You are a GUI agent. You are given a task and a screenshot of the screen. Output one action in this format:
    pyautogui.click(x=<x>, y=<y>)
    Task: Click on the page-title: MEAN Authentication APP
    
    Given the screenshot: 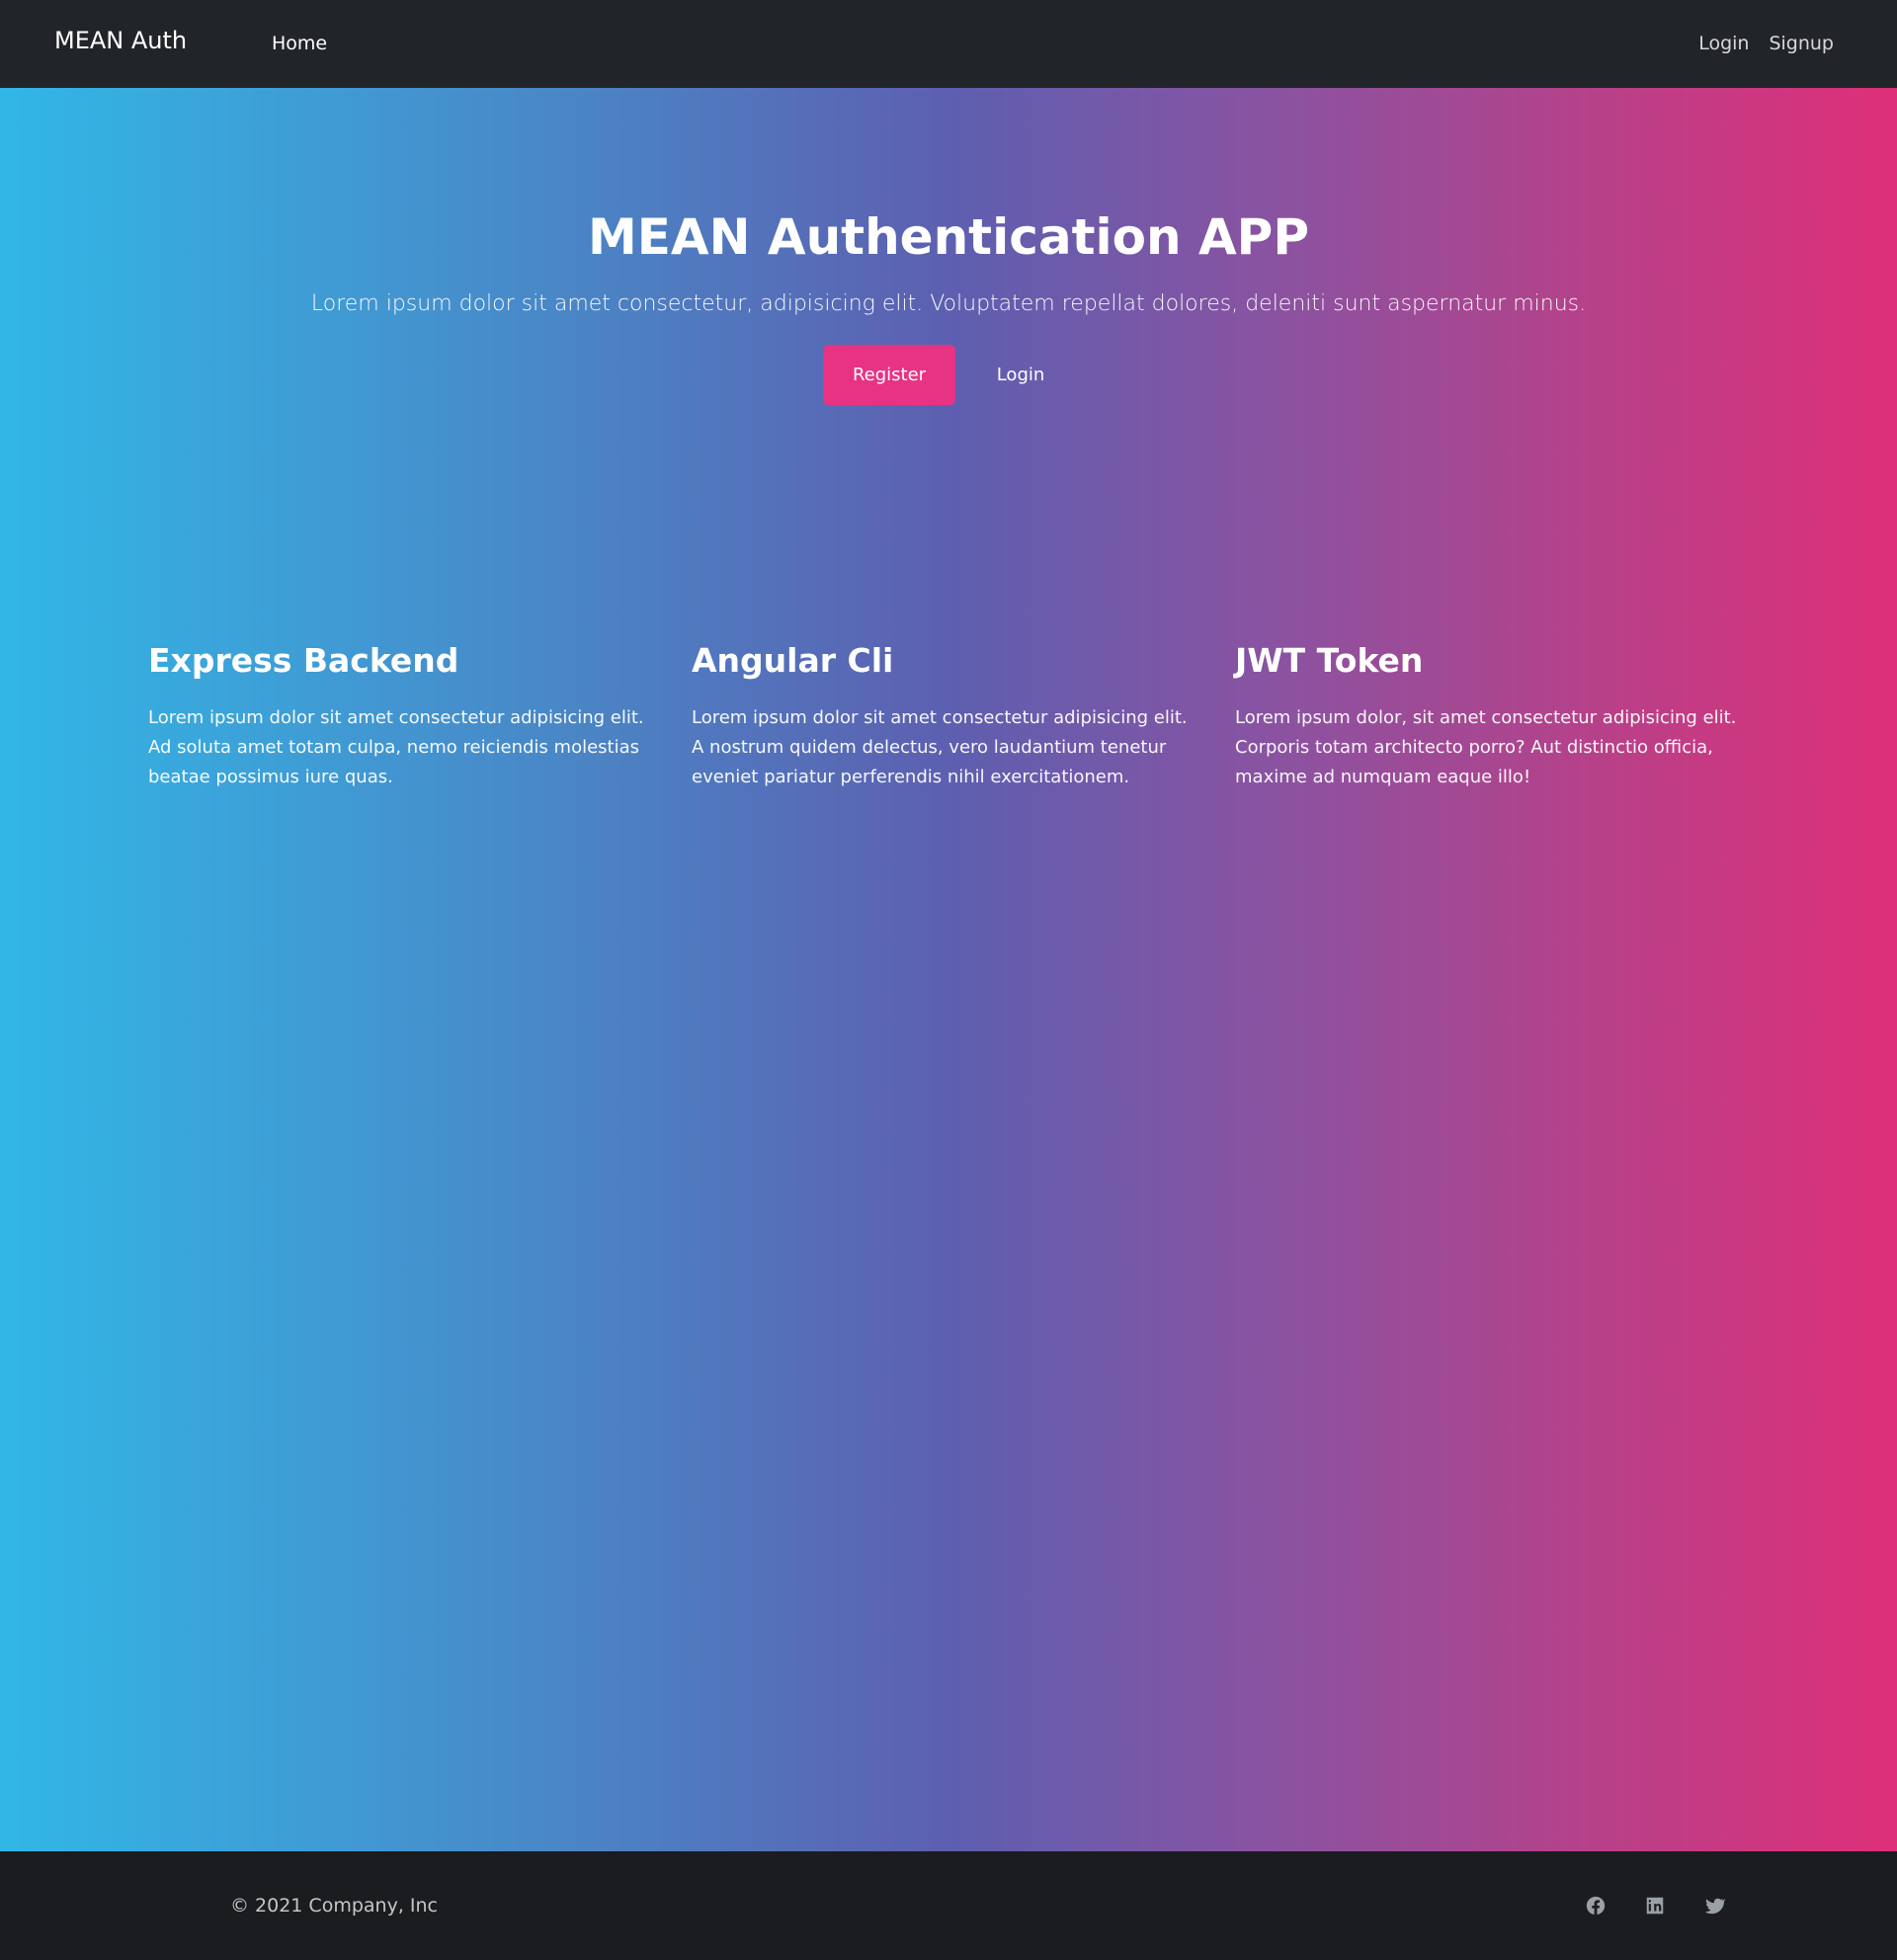 What is the action you would take?
    pyautogui.click(x=948, y=237)
    